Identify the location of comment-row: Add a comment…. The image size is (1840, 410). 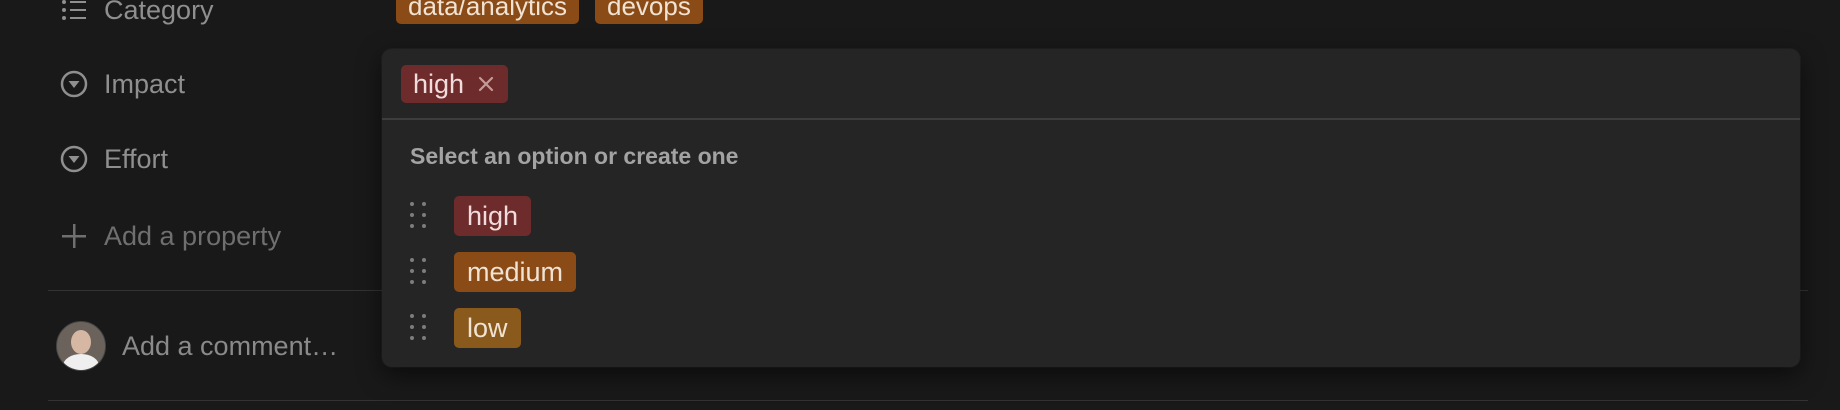
(197, 346).